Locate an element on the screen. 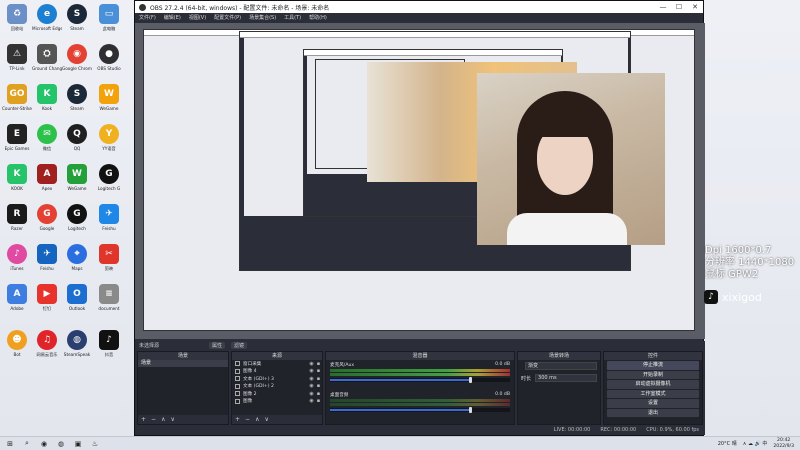 Image resolution: width=800 pixels, height=450 pixels. desktop-icon: G Logitech G is located at coordinates (109, 183).